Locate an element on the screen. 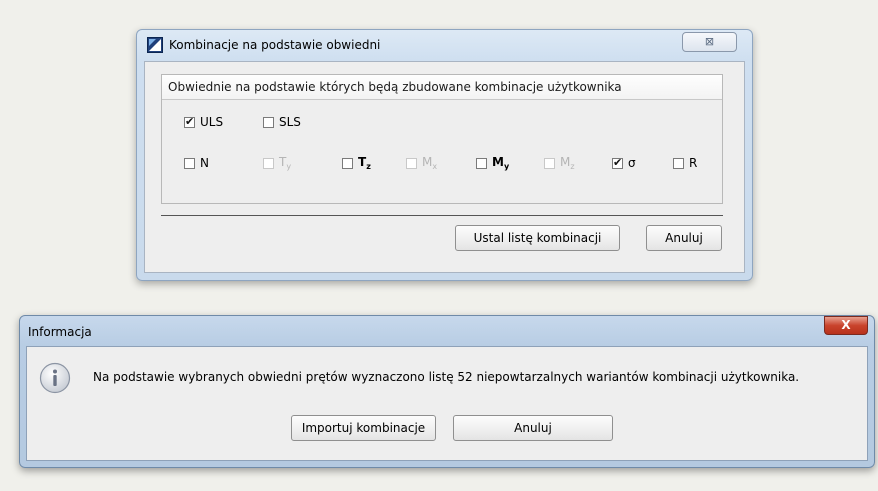  combinations-dialog-titlebar: Kombinacje na podstawie obwiedni ⊠ is located at coordinates (444, 45).